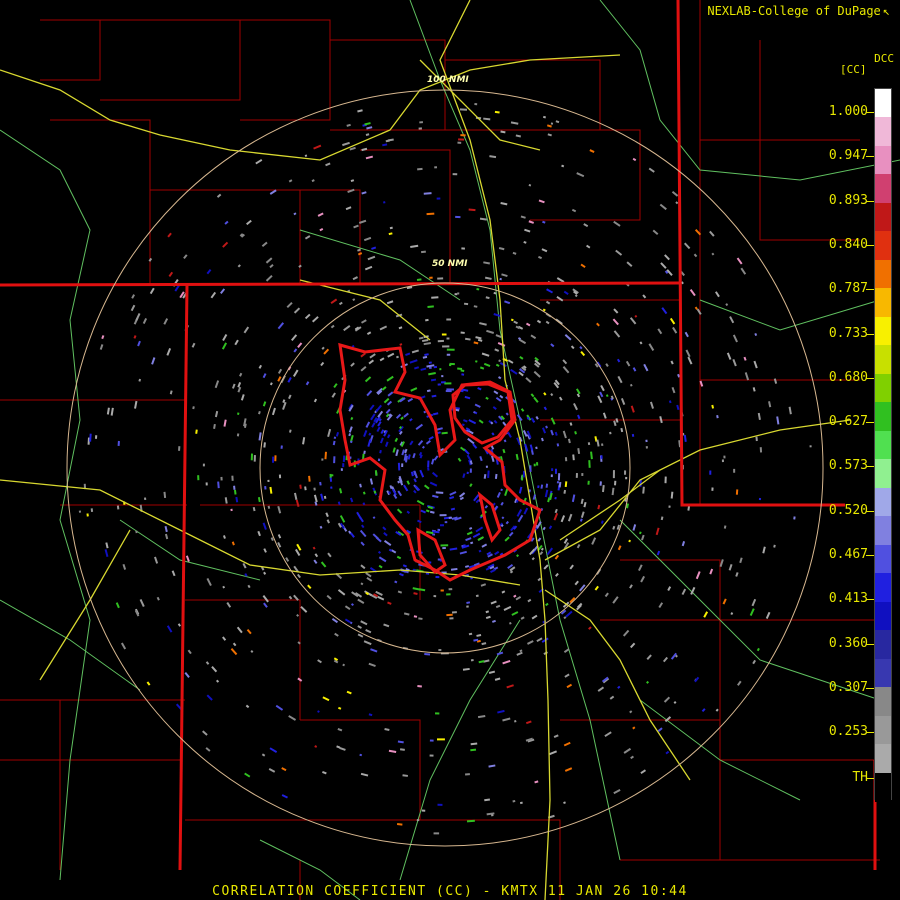 The height and width of the screenshot is (900, 900). What do you see at coordinates (440, 462) in the screenshot?
I see `highlight-outline` at bounding box center [440, 462].